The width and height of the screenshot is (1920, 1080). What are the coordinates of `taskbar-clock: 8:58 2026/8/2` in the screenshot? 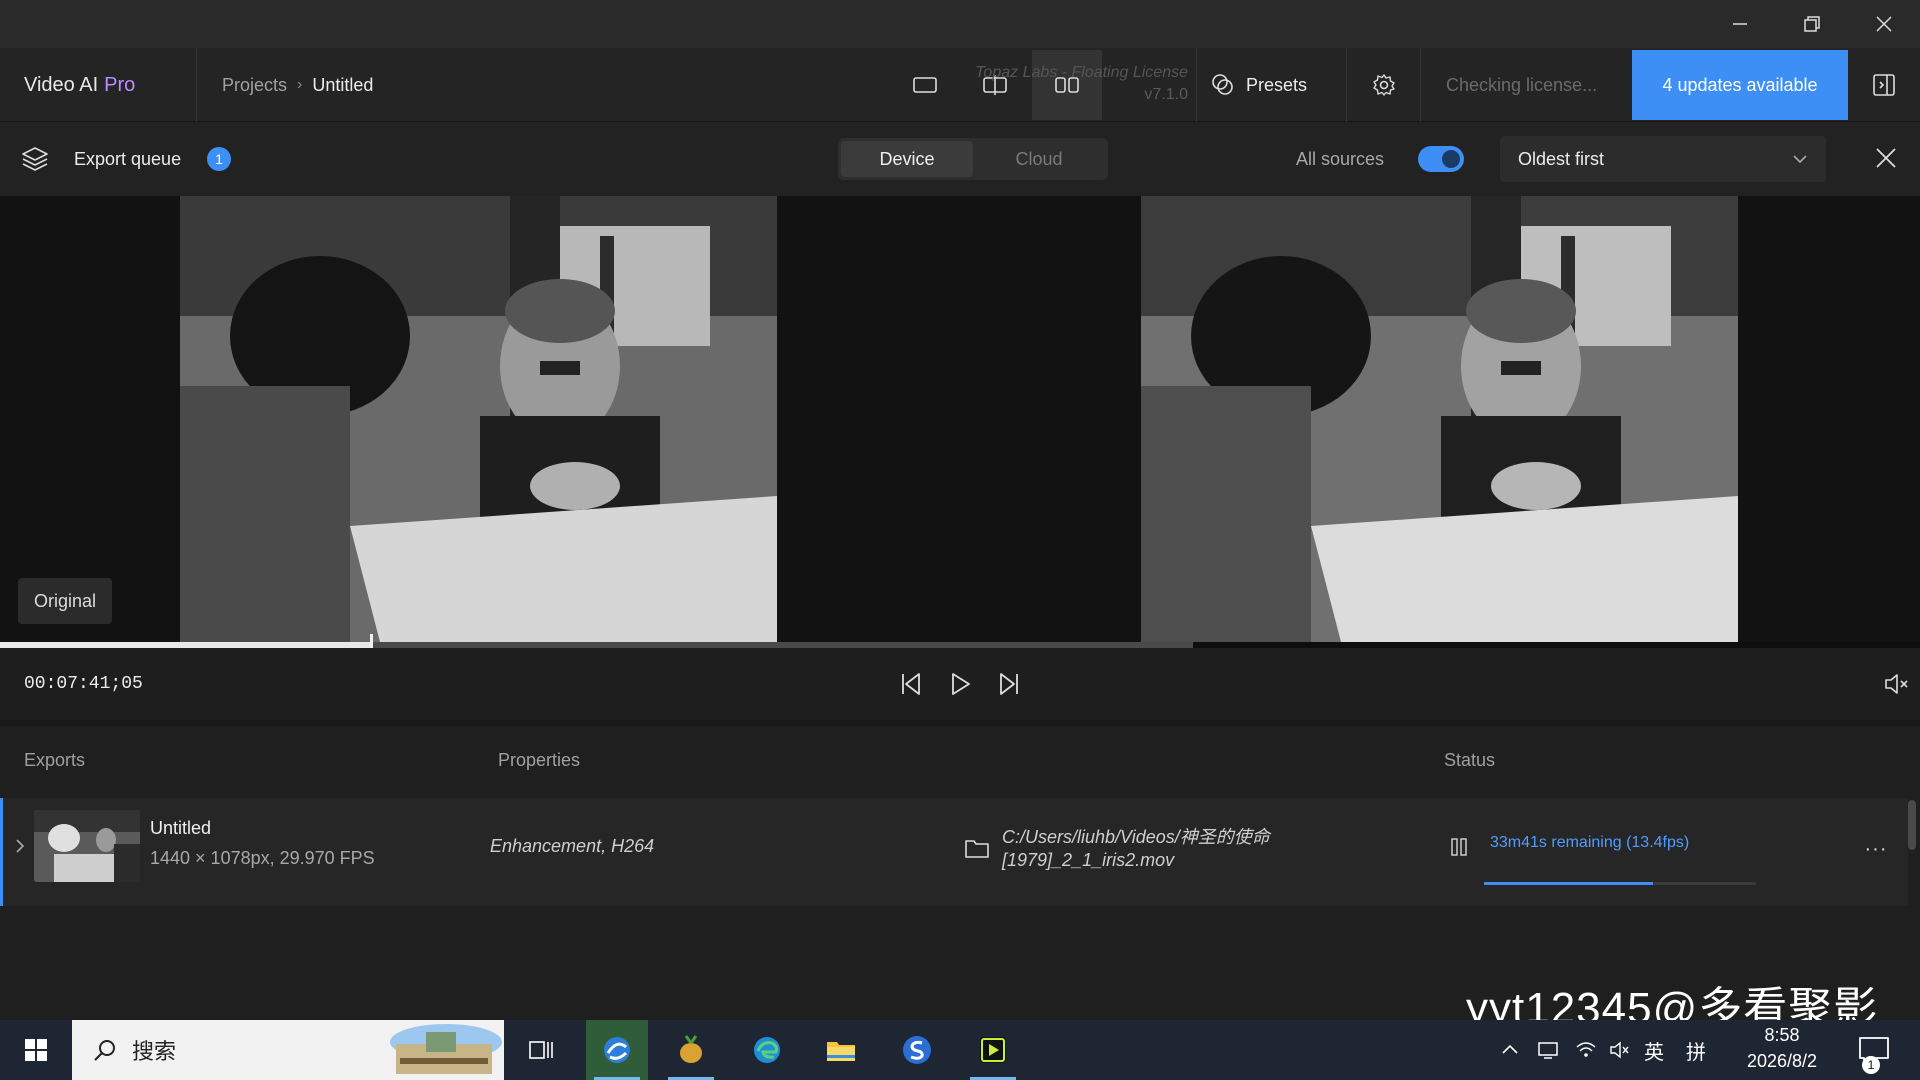 It's located at (1782, 1048).